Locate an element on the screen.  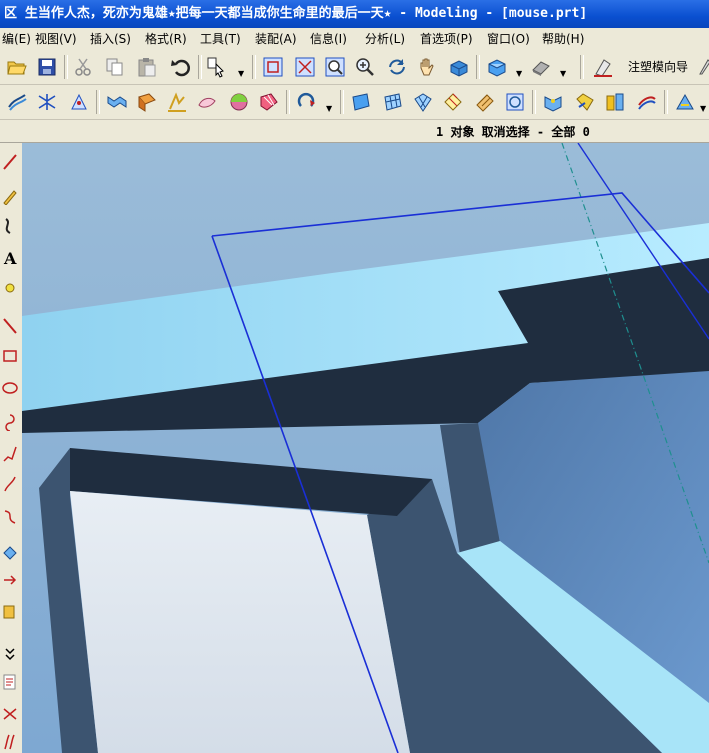
through-mesh-icon is located at coordinates (47, 102).